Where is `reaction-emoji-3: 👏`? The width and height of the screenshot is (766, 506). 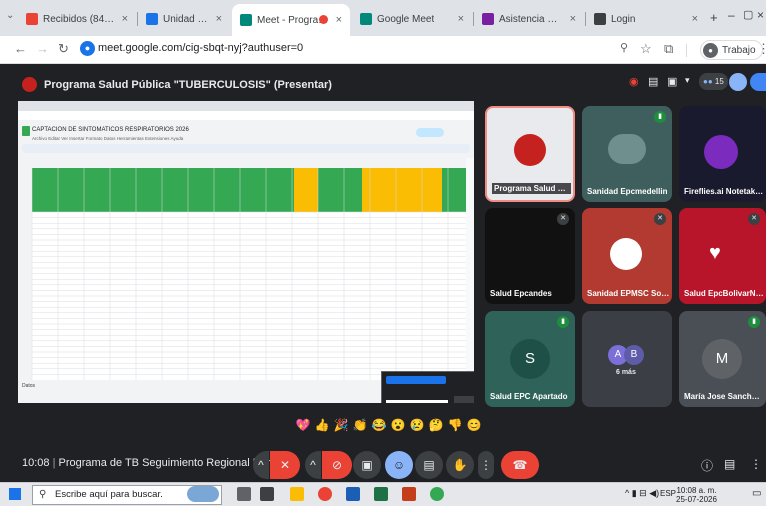
reaction-emoji-3: 👏 is located at coordinates (360, 425).